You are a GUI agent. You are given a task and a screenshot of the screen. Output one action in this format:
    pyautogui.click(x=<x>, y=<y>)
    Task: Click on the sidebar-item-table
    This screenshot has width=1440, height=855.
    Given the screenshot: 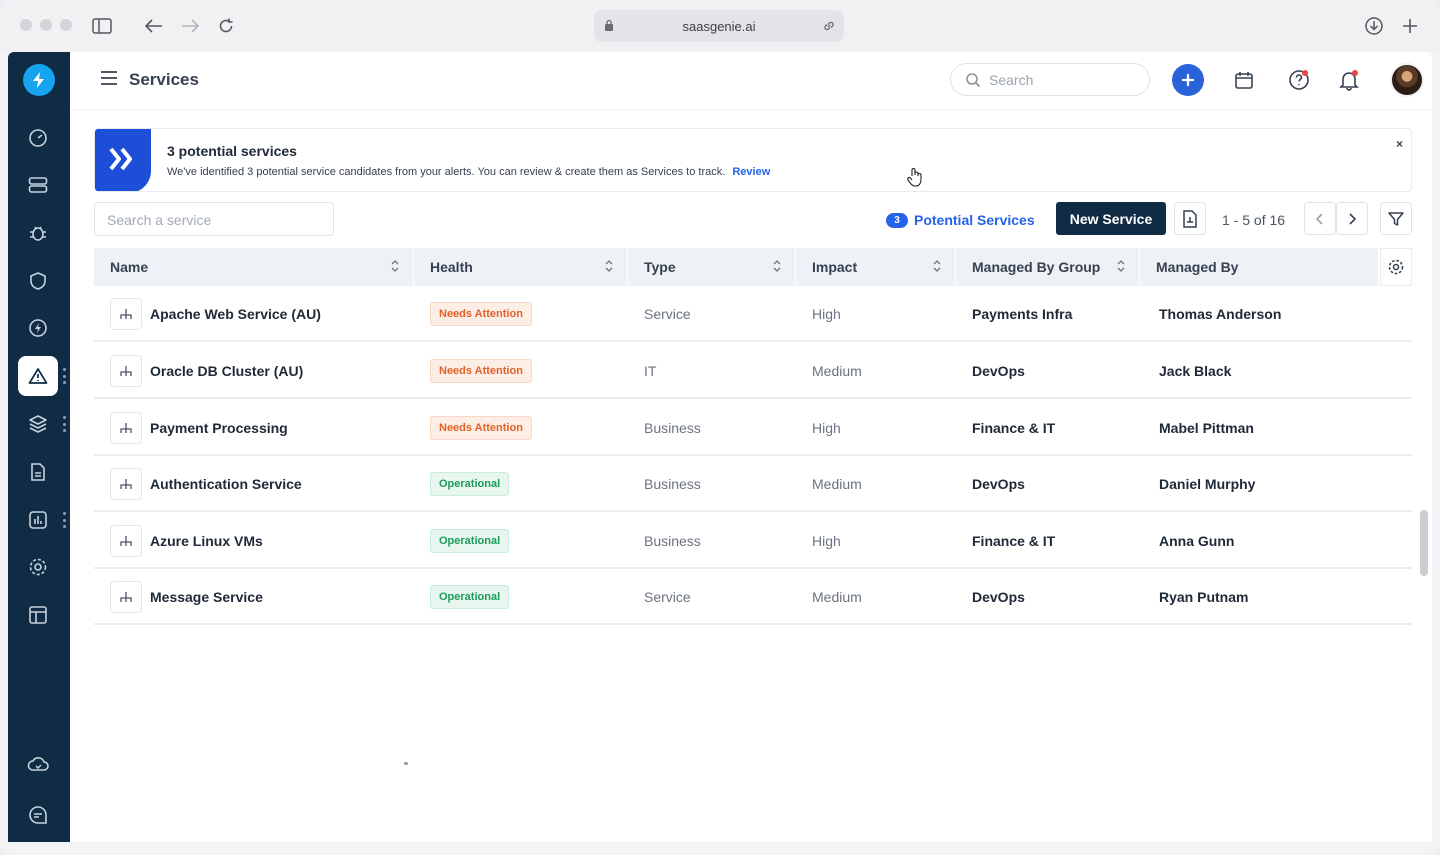 What is the action you would take?
    pyautogui.click(x=38, y=615)
    